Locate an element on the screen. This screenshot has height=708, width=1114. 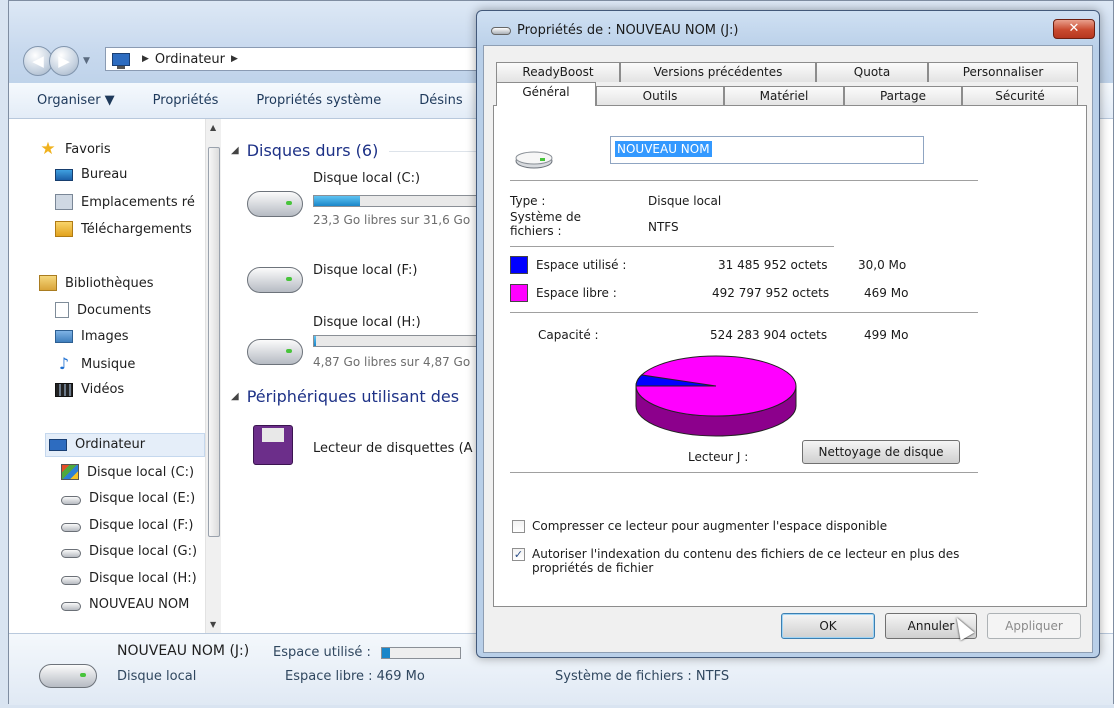
tab-quota: Quota is located at coordinates (872, 72).